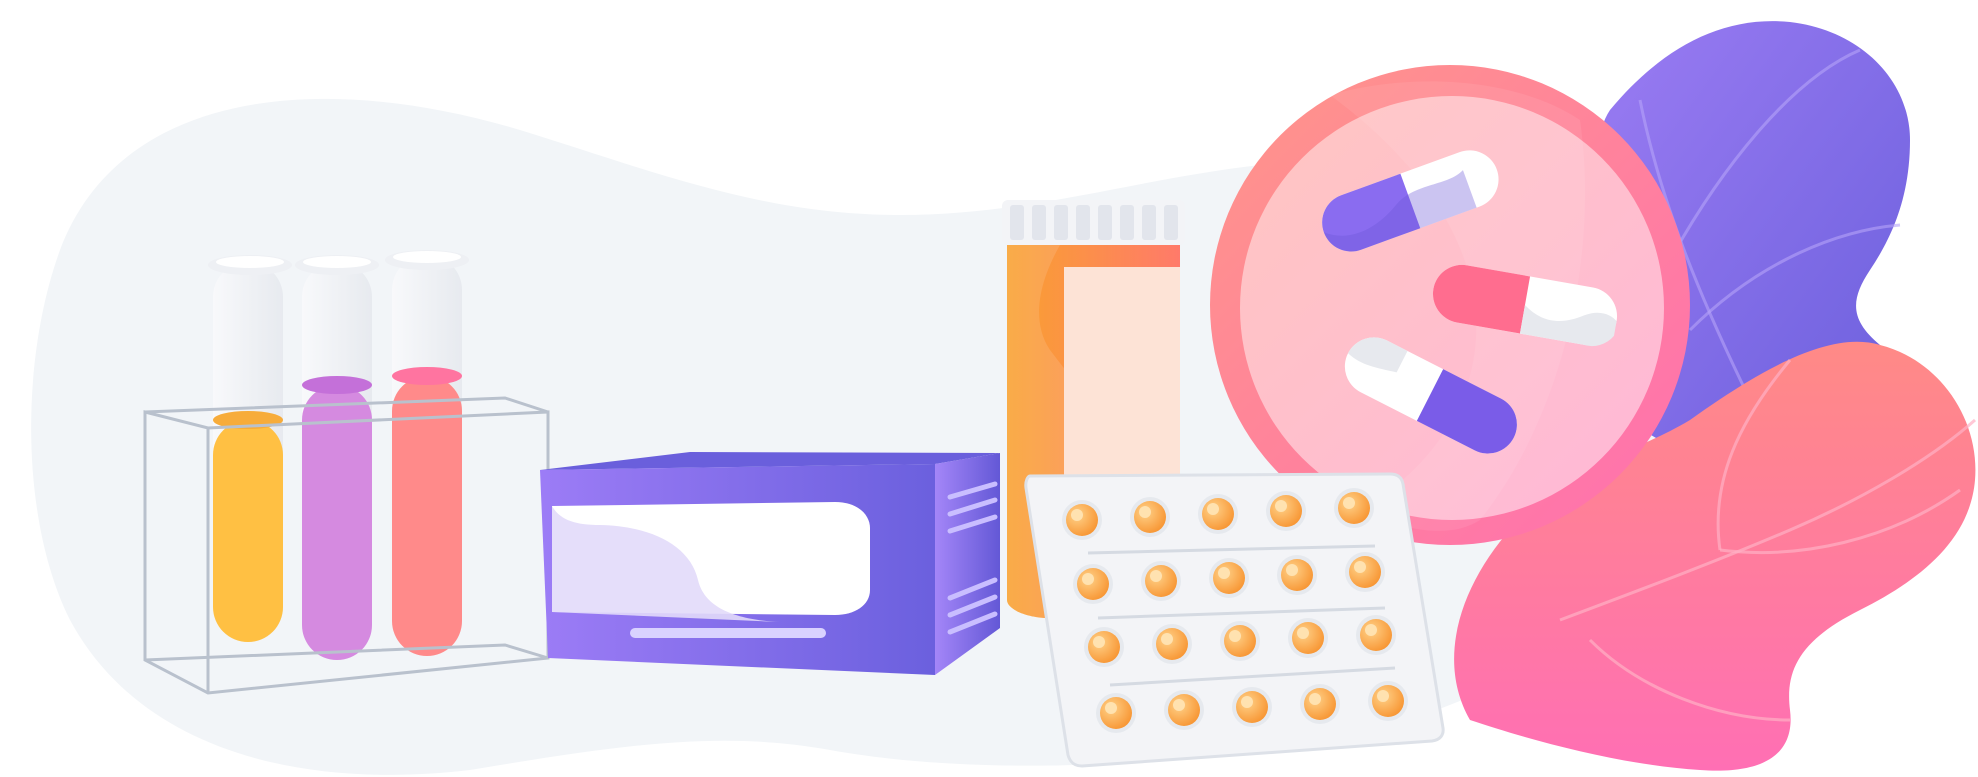 The height and width of the screenshot is (777, 1978). What do you see at coordinates (1450, 305) in the screenshot?
I see `capsule-bubble` at bounding box center [1450, 305].